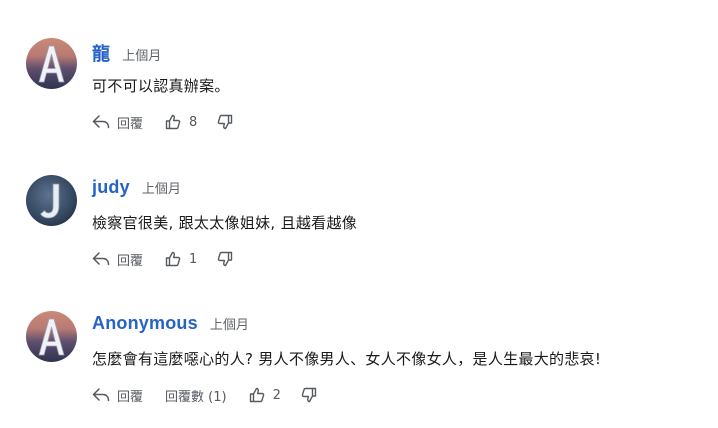 This screenshot has width=718, height=428. What do you see at coordinates (193, 259) in the screenshot?
I see `like-count: 1` at bounding box center [193, 259].